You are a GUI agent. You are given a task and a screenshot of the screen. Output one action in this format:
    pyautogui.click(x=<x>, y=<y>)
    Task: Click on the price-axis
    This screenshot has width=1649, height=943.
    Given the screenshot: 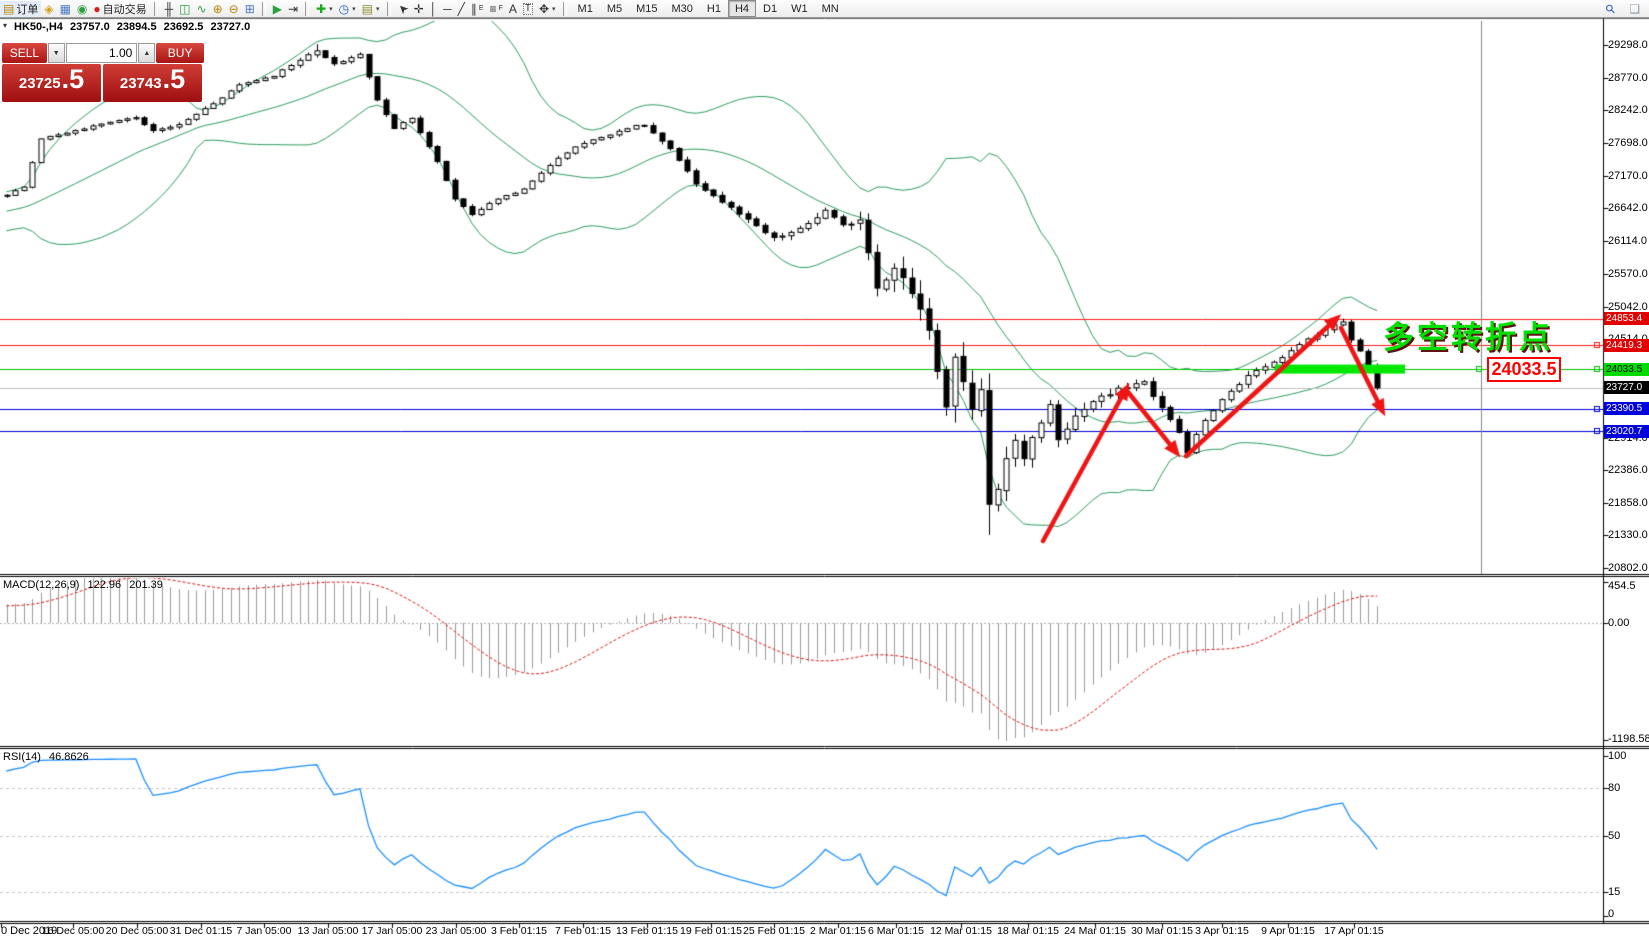 What is the action you would take?
    pyautogui.click(x=1626, y=471)
    